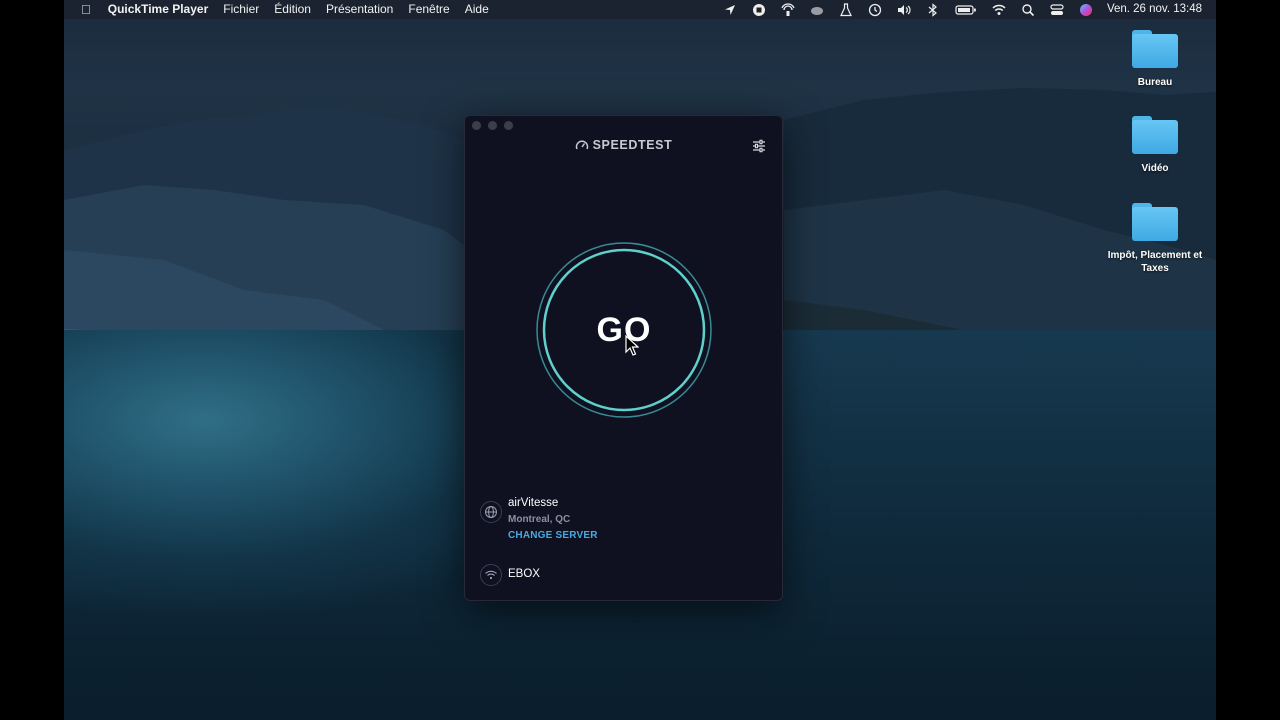 The image size is (1280, 720). I want to click on folder-label: Bureau, so click(1155, 82).